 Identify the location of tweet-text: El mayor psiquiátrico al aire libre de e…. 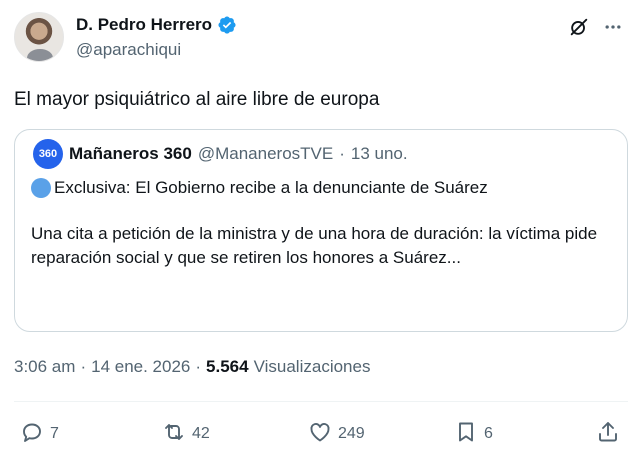
(197, 99).